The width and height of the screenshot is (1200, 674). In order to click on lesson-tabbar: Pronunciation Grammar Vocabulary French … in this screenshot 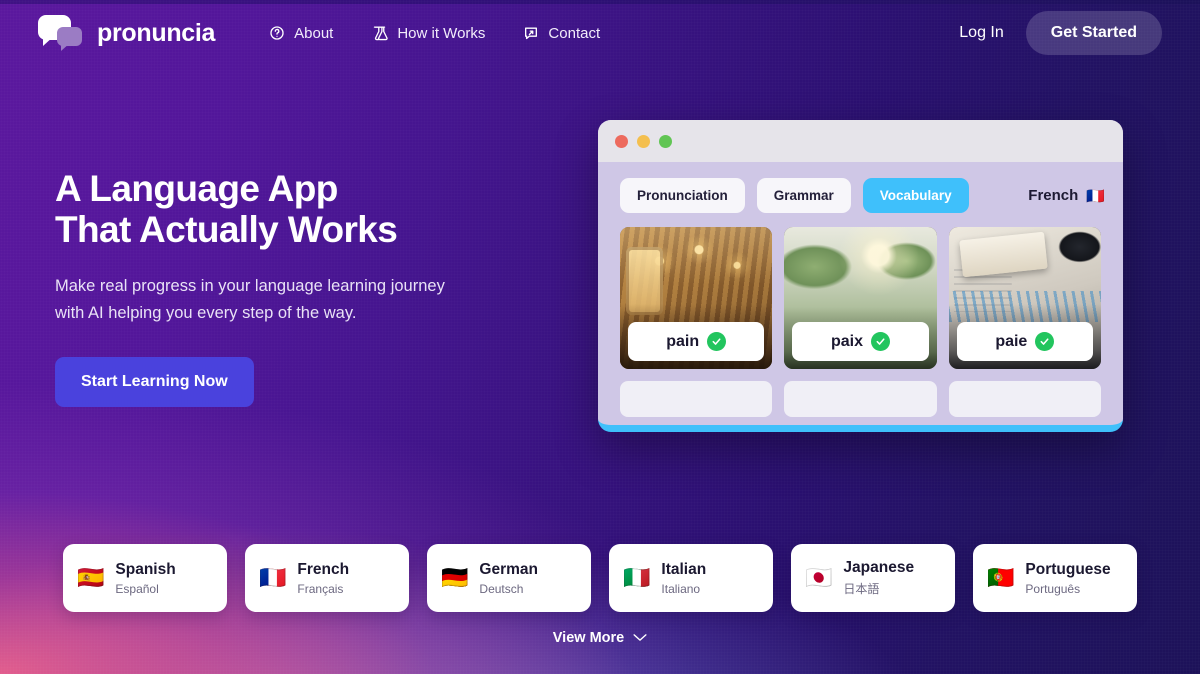, I will do `click(860, 187)`.